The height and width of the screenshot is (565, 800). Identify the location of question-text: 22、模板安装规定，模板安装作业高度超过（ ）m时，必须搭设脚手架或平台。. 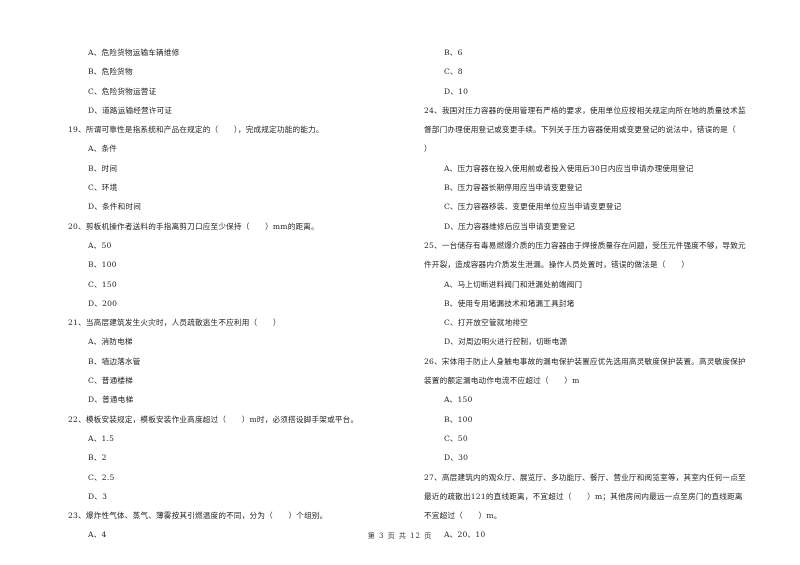
(213, 419).